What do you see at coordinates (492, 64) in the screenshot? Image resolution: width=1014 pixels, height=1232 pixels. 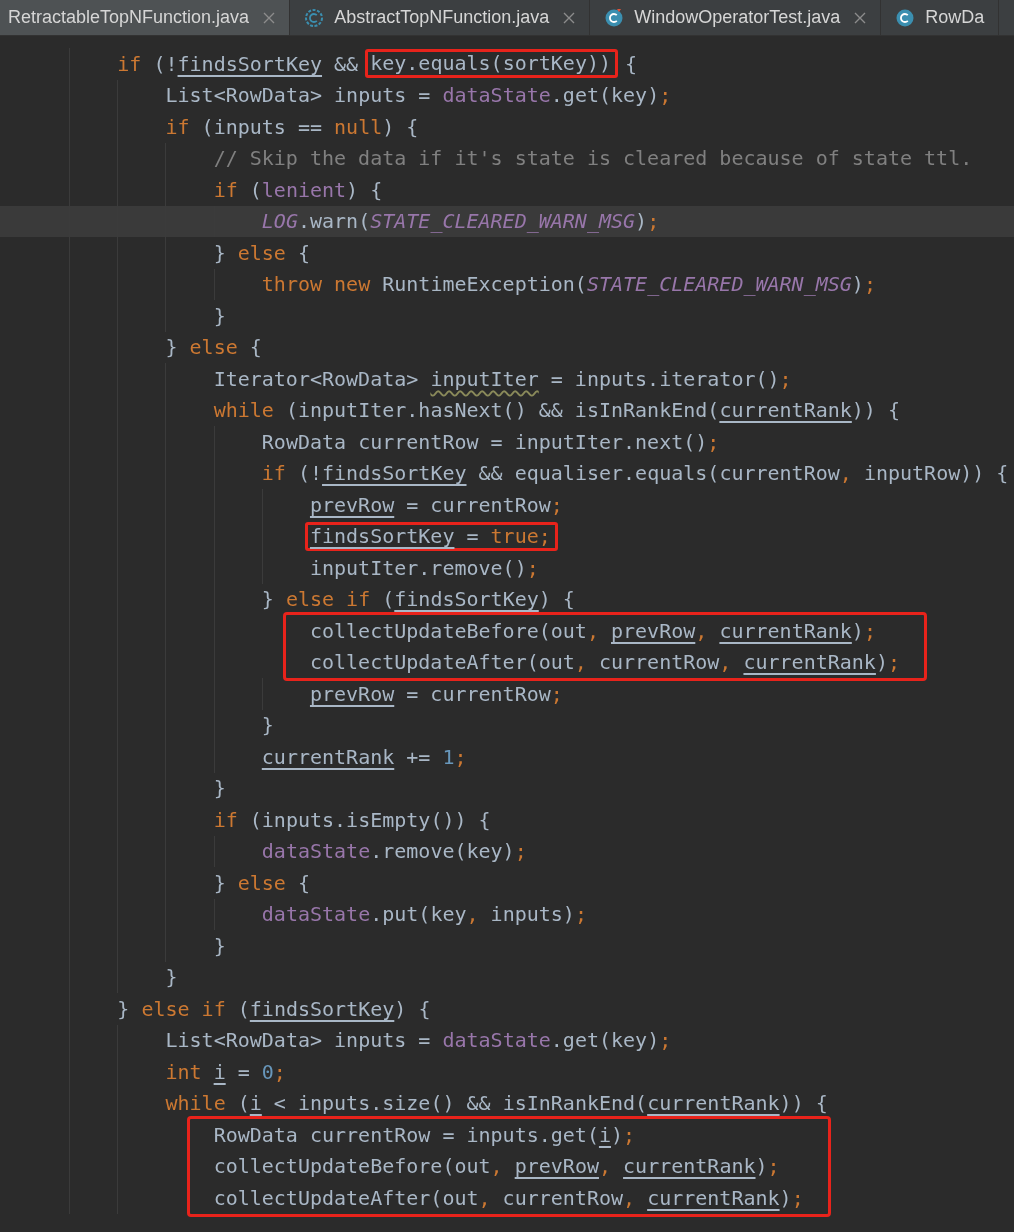 I see `highlight-box: key.equals(sortKey))` at bounding box center [492, 64].